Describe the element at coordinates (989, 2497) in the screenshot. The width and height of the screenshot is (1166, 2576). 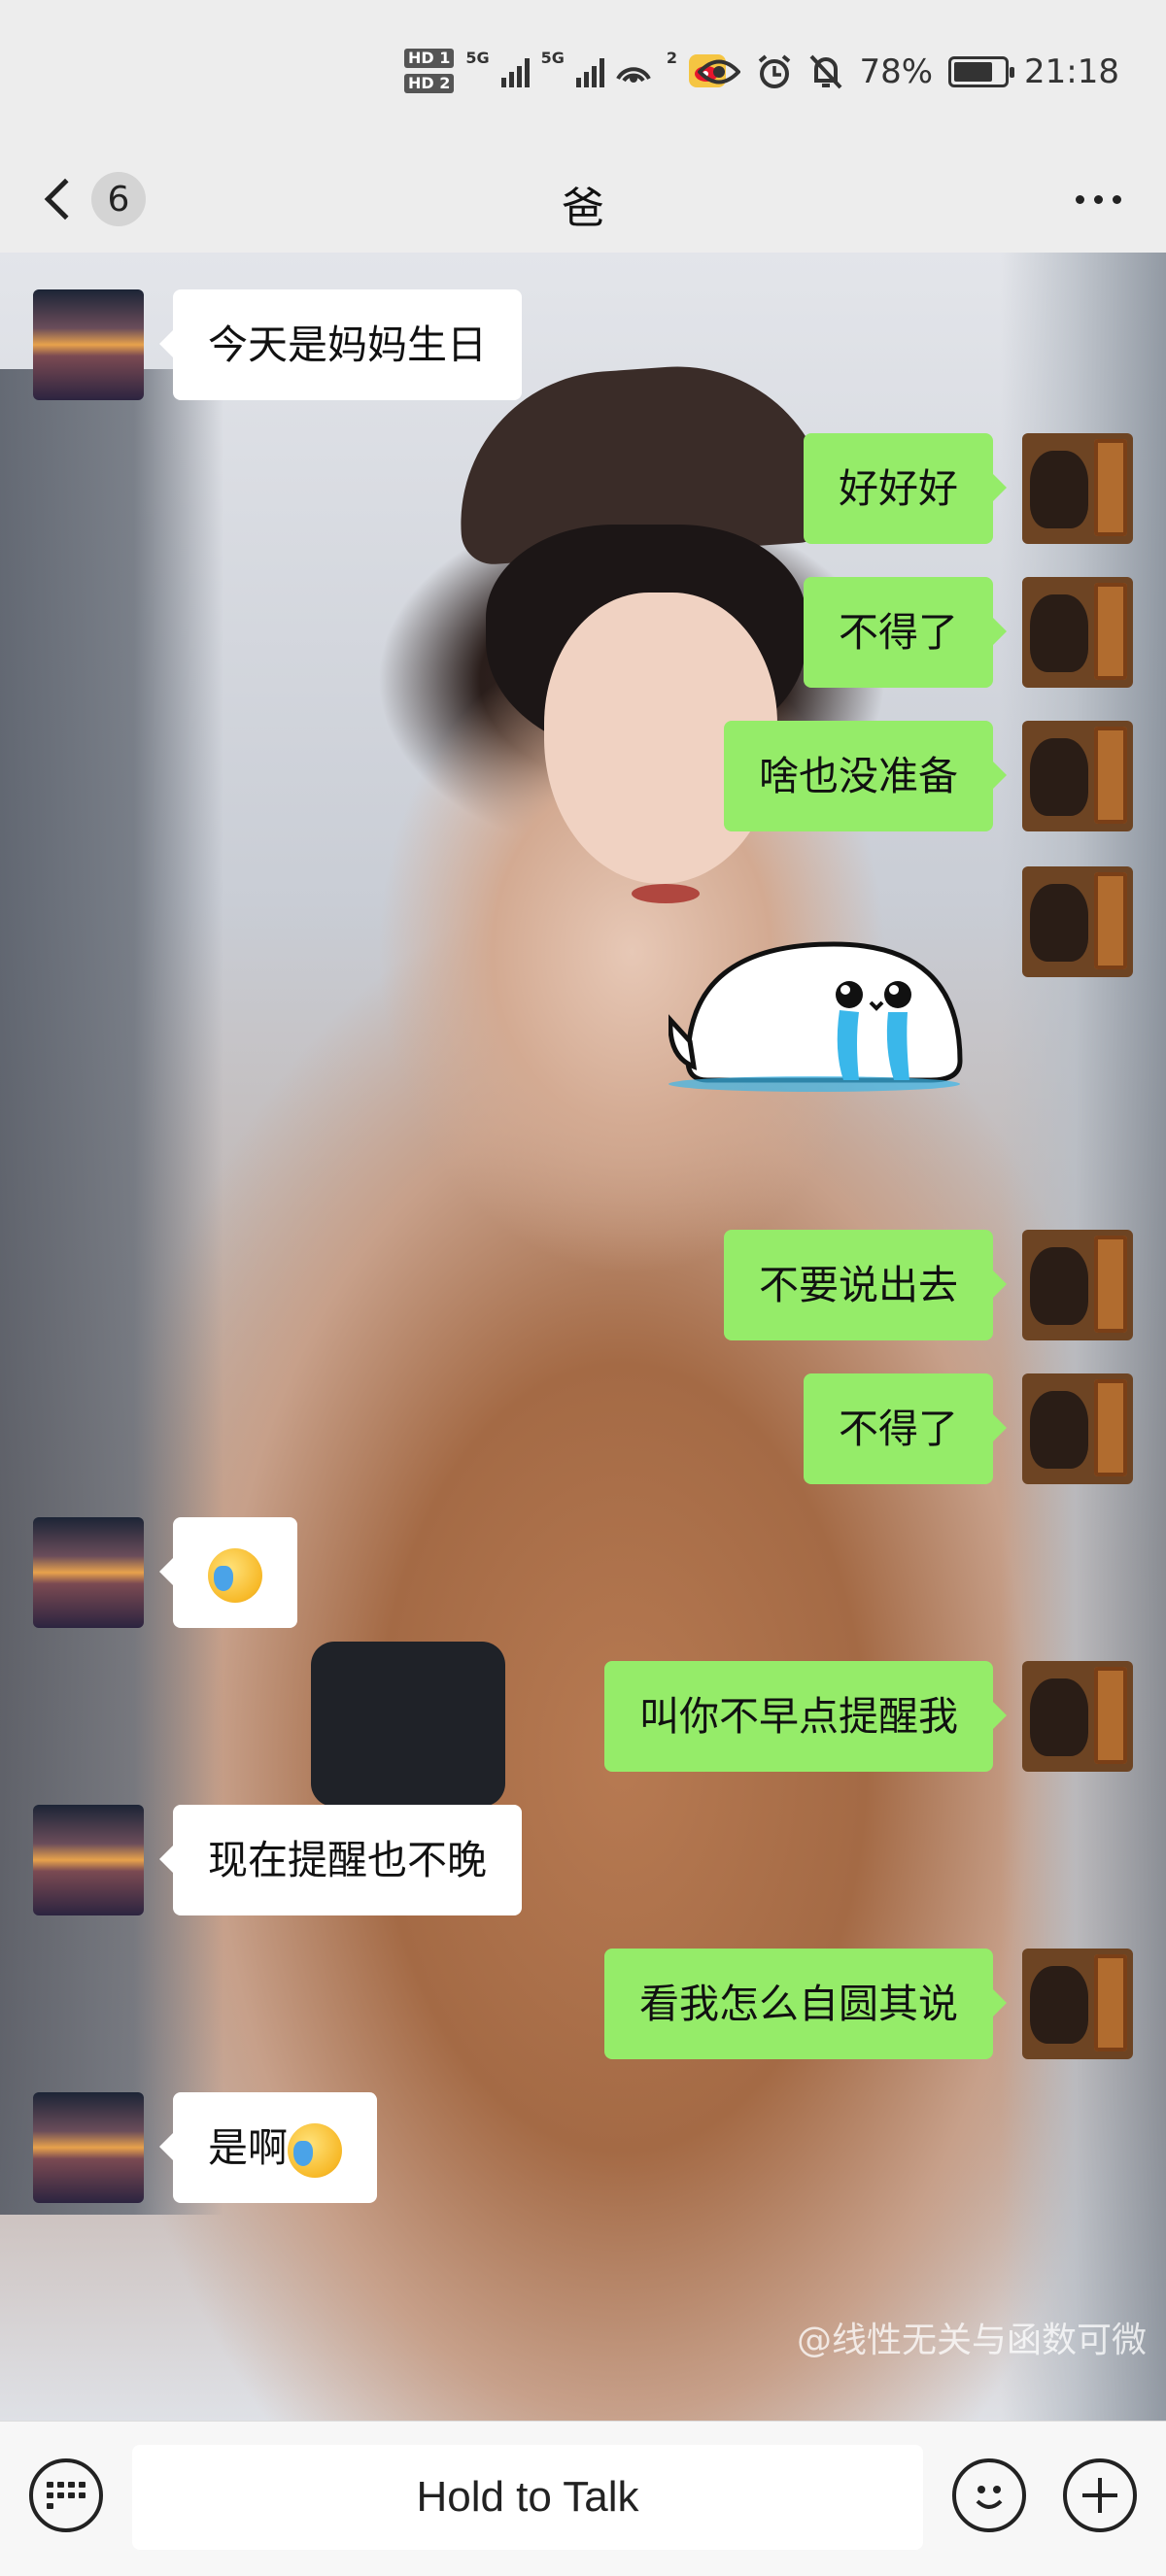
I see `emoji-icon` at that location.